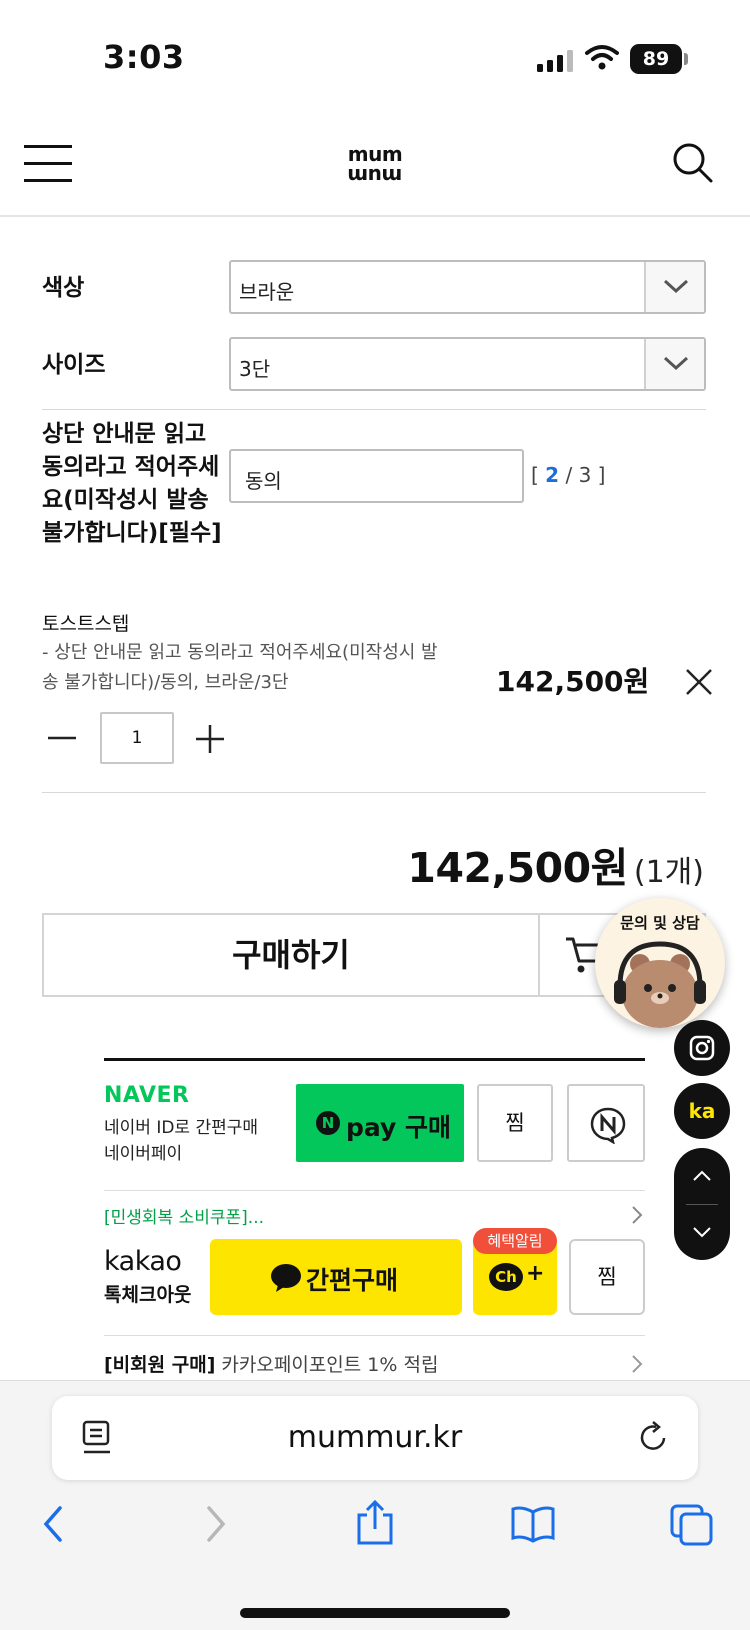  Describe the element at coordinates (602, 57) in the screenshot. I see `wifi-icon` at that location.